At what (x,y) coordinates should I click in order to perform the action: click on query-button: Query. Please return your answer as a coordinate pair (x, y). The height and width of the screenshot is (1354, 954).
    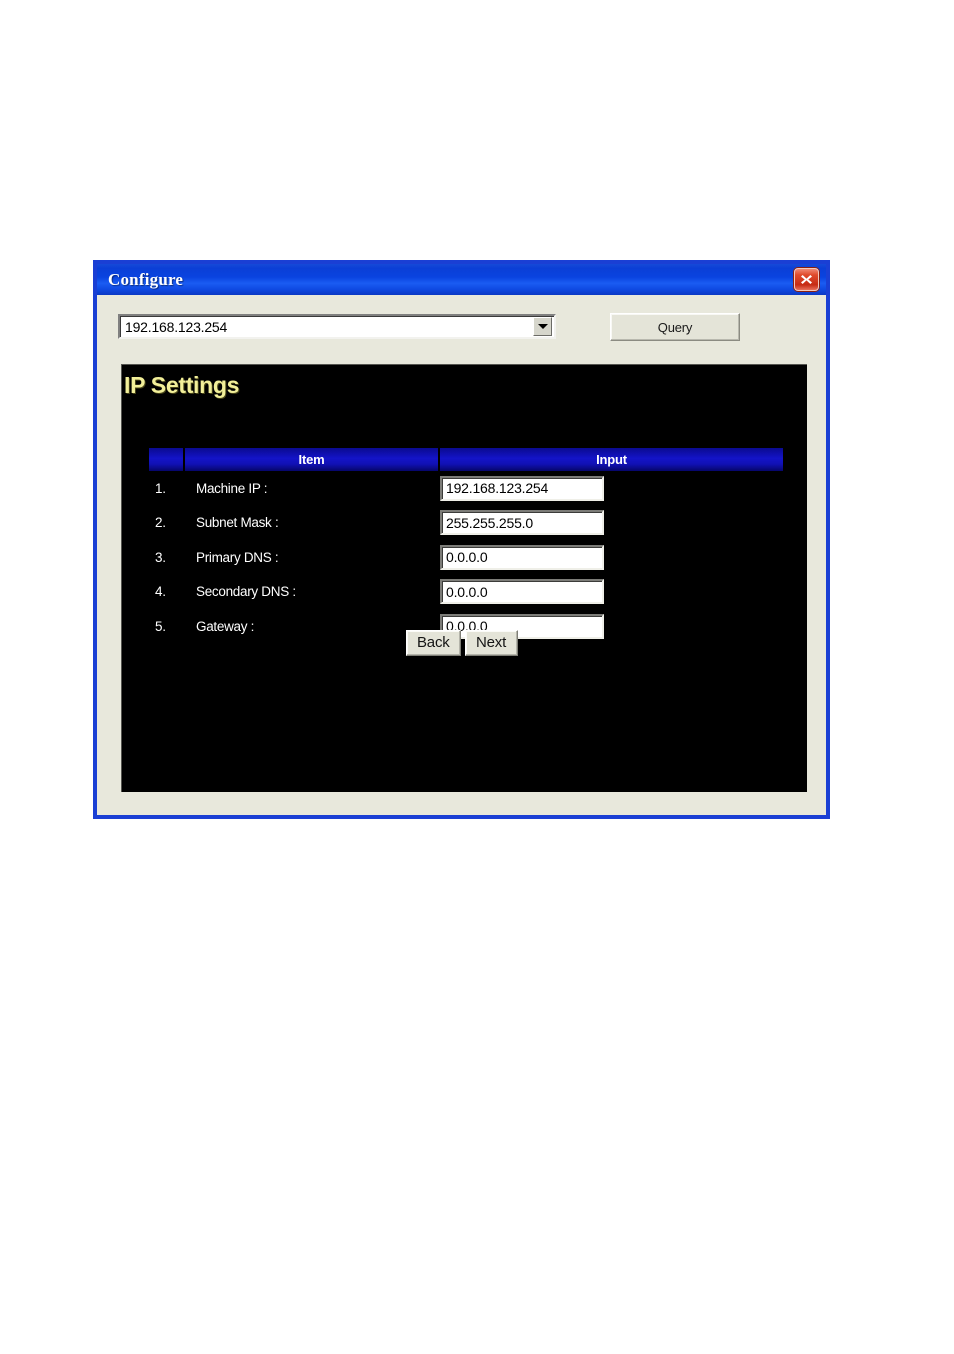
    Looking at the image, I should click on (675, 327).